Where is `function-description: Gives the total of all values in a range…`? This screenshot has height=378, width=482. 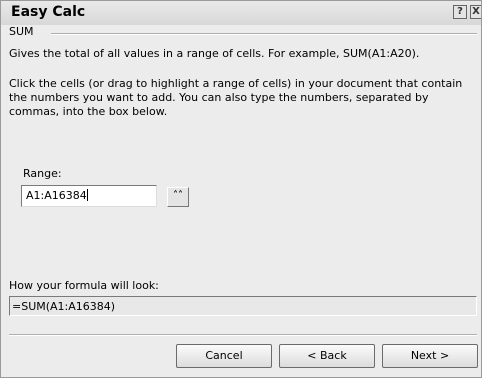 function-description: Gives the total of all values in a range… is located at coordinates (214, 53).